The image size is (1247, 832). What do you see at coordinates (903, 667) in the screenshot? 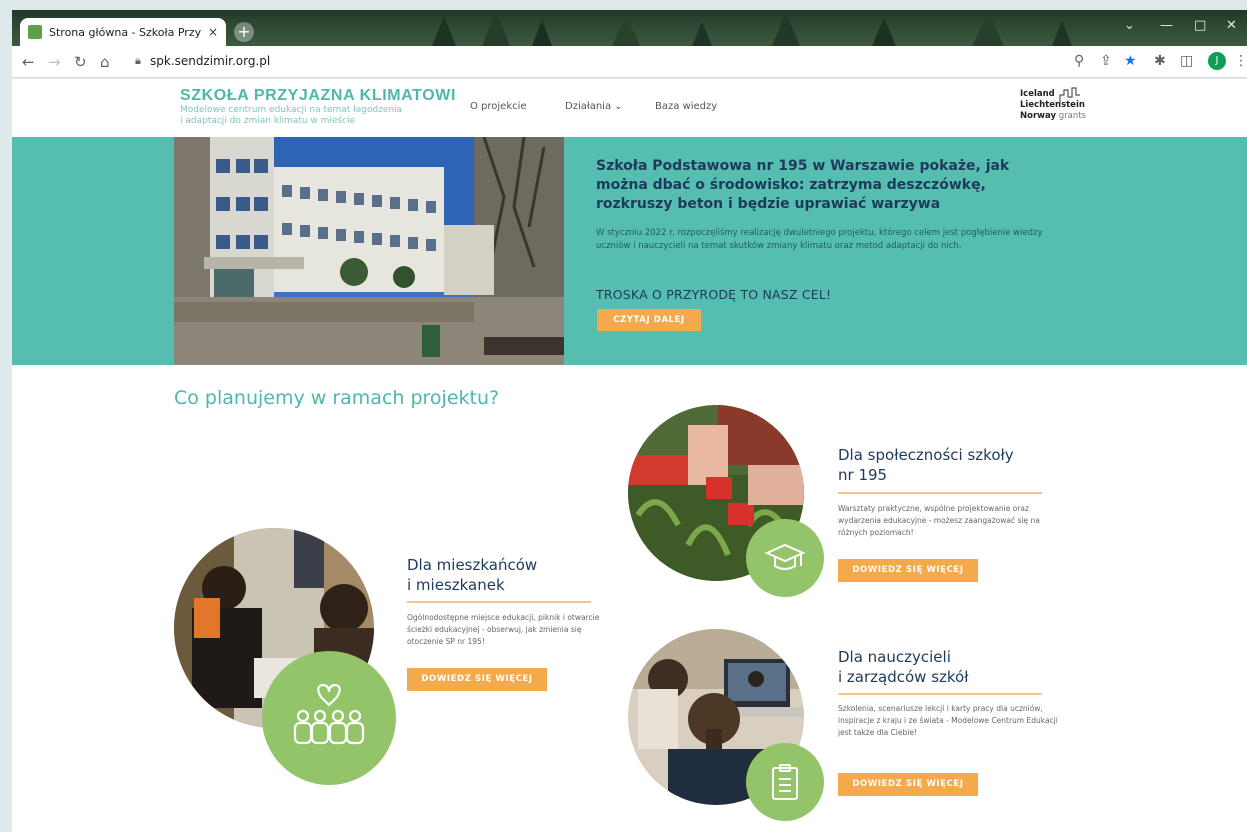
I see `card-teachers-title: Dla nauczycieli i zarządców szkół` at bounding box center [903, 667].